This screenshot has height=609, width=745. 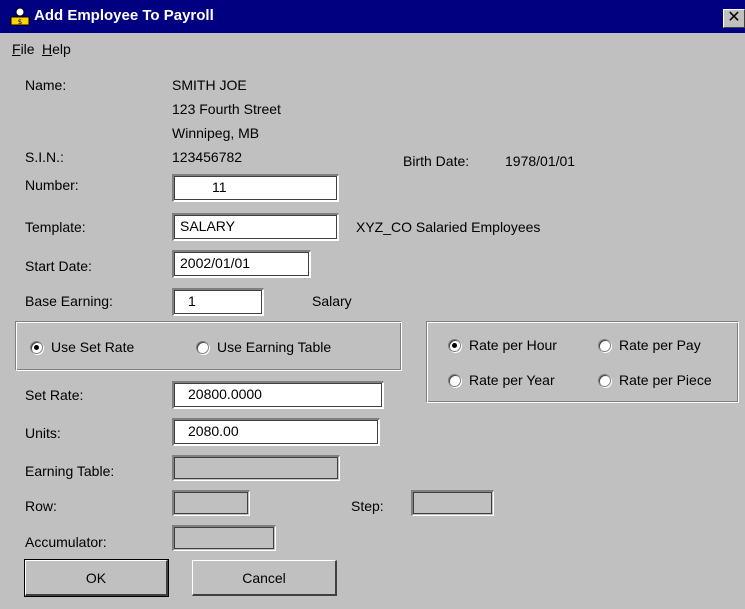 What do you see at coordinates (226, 109) in the screenshot?
I see `employee-address-line1: 123 Fourth Street` at bounding box center [226, 109].